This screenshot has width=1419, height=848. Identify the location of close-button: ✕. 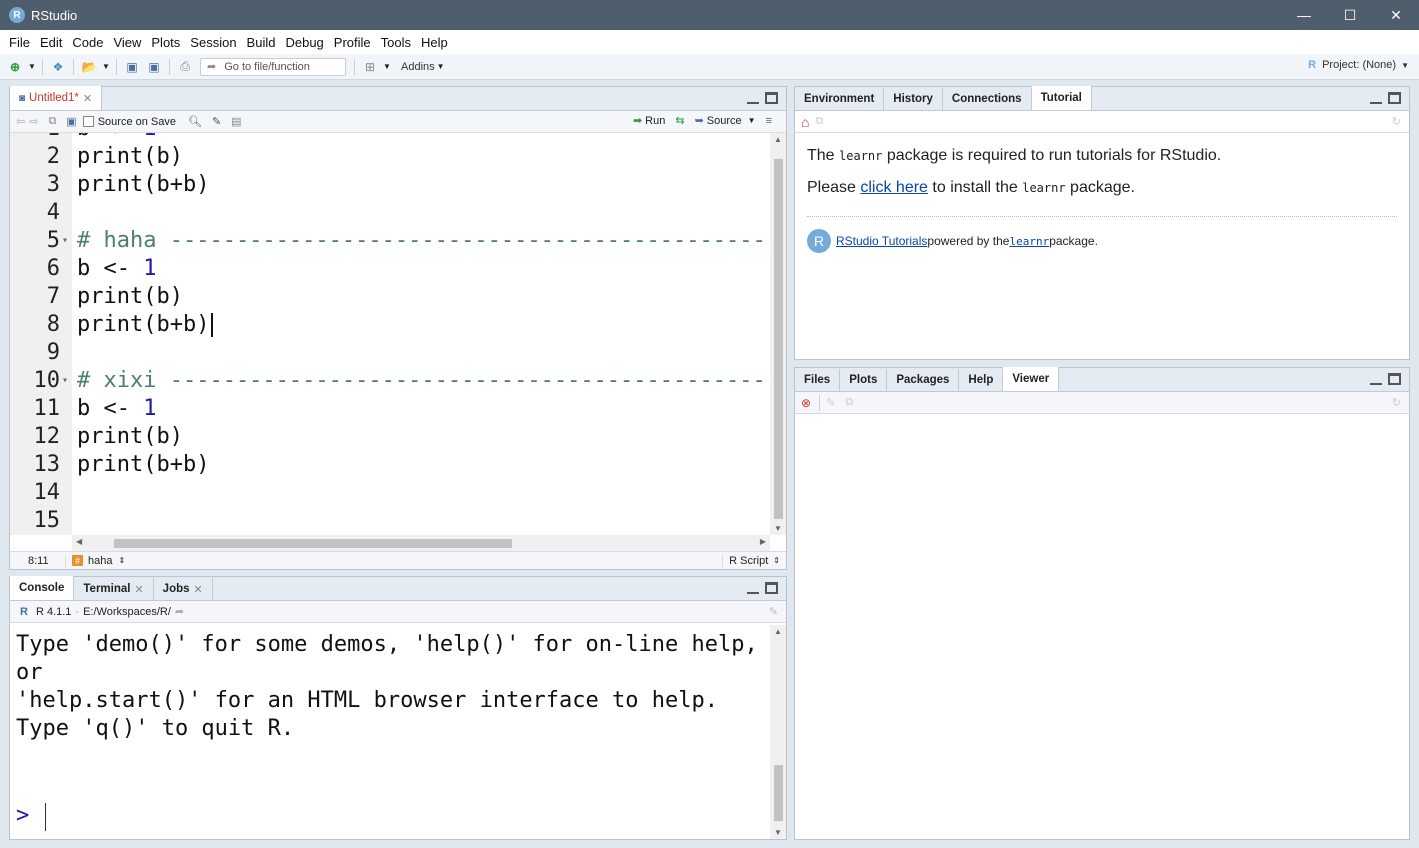
(1396, 15).